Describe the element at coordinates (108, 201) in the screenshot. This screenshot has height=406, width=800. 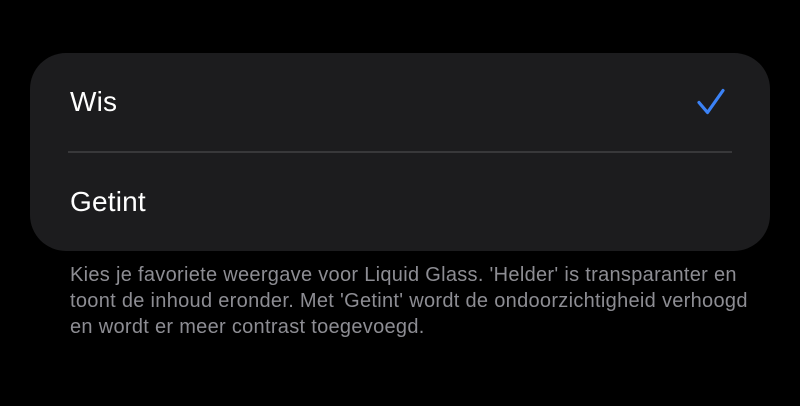
I see `option-label-getint: Getint` at that location.